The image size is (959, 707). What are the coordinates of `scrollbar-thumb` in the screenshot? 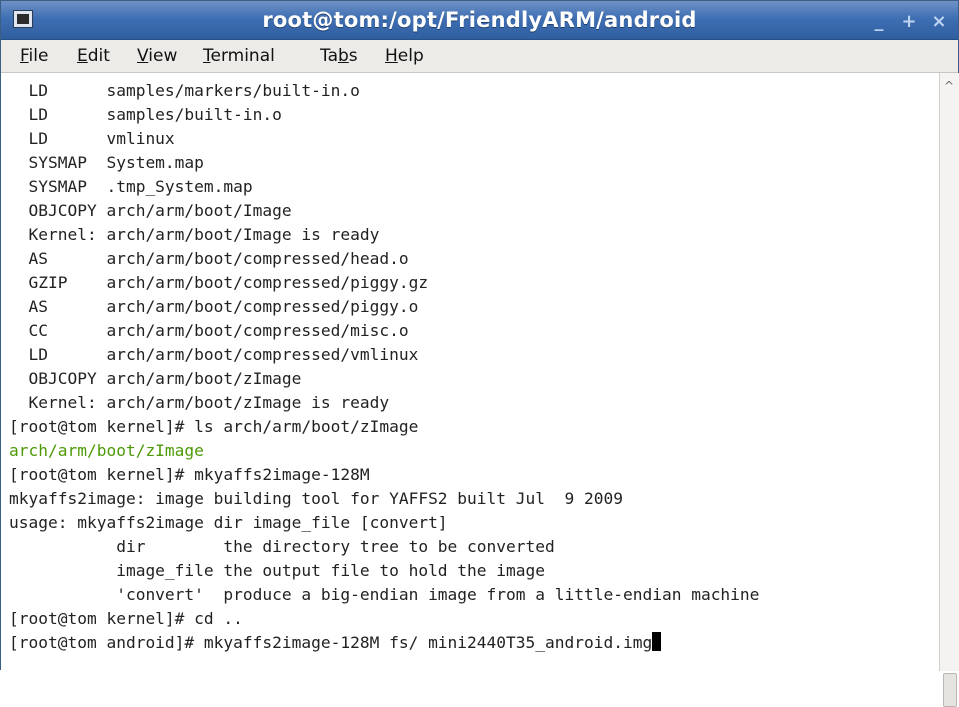 It's located at (950, 690).